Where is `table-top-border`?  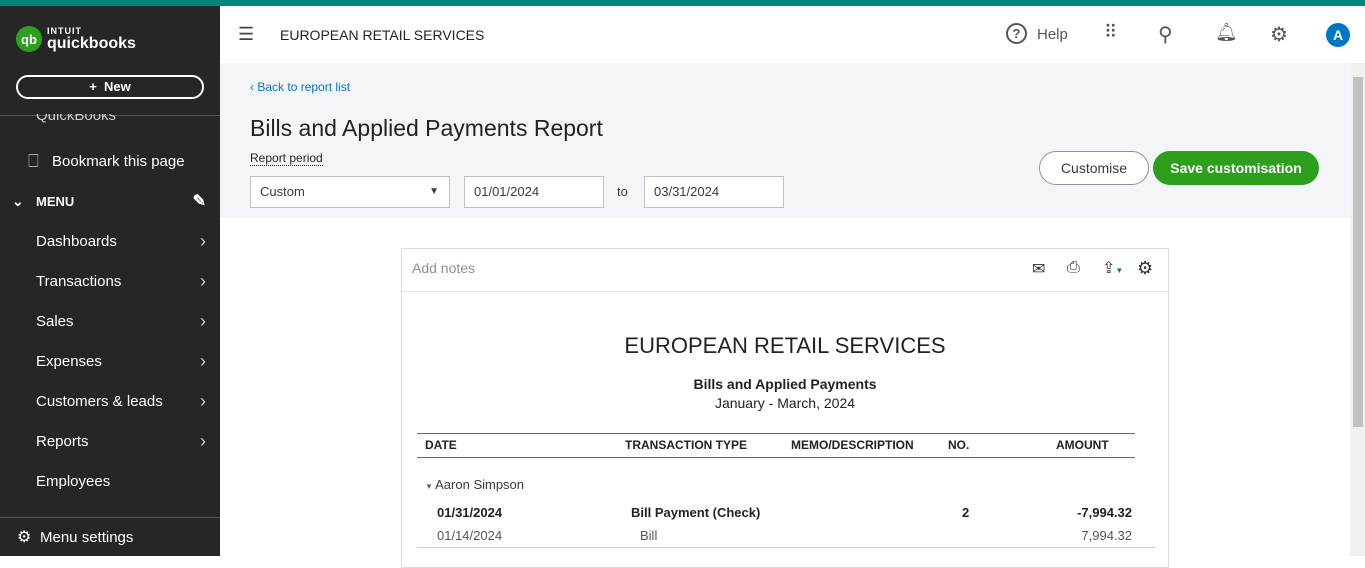
table-top-border is located at coordinates (776, 433).